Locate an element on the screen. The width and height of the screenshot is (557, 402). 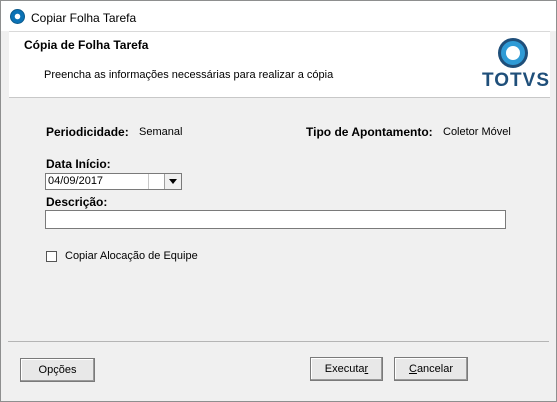
periodicidade-value: Semanal is located at coordinates (161, 132).